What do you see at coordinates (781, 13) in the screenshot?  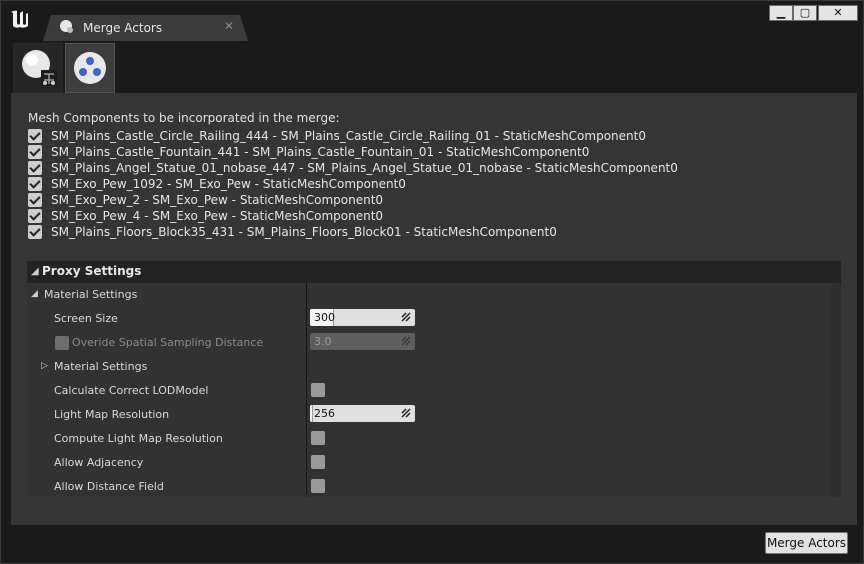 I see `minimize-button: ▁` at bounding box center [781, 13].